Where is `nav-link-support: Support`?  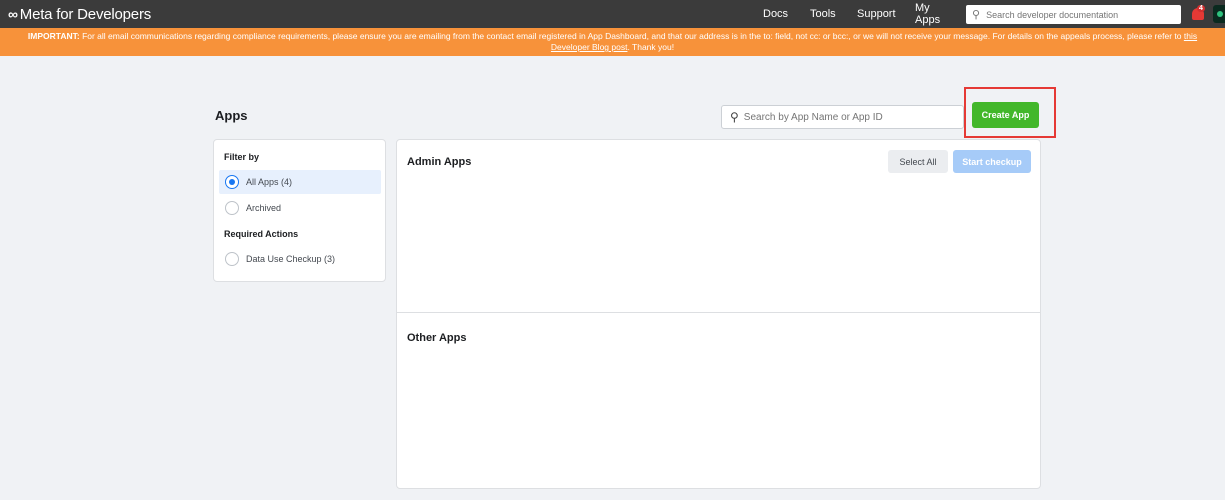 nav-link-support: Support is located at coordinates (876, 14).